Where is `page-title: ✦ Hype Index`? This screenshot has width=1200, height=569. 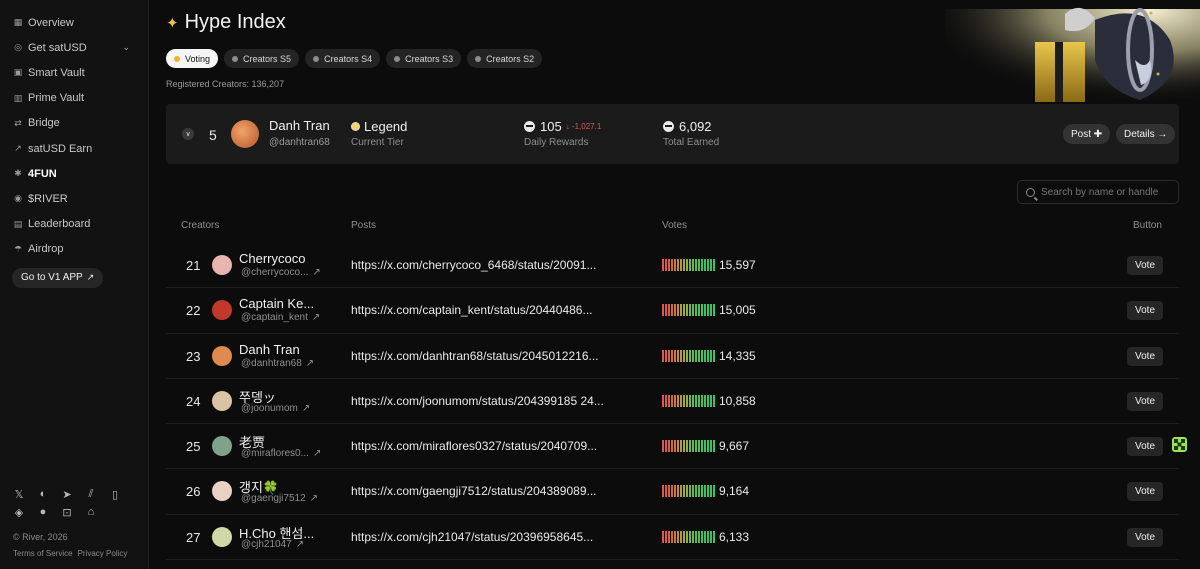
page-title: ✦ Hype Index is located at coordinates (226, 22).